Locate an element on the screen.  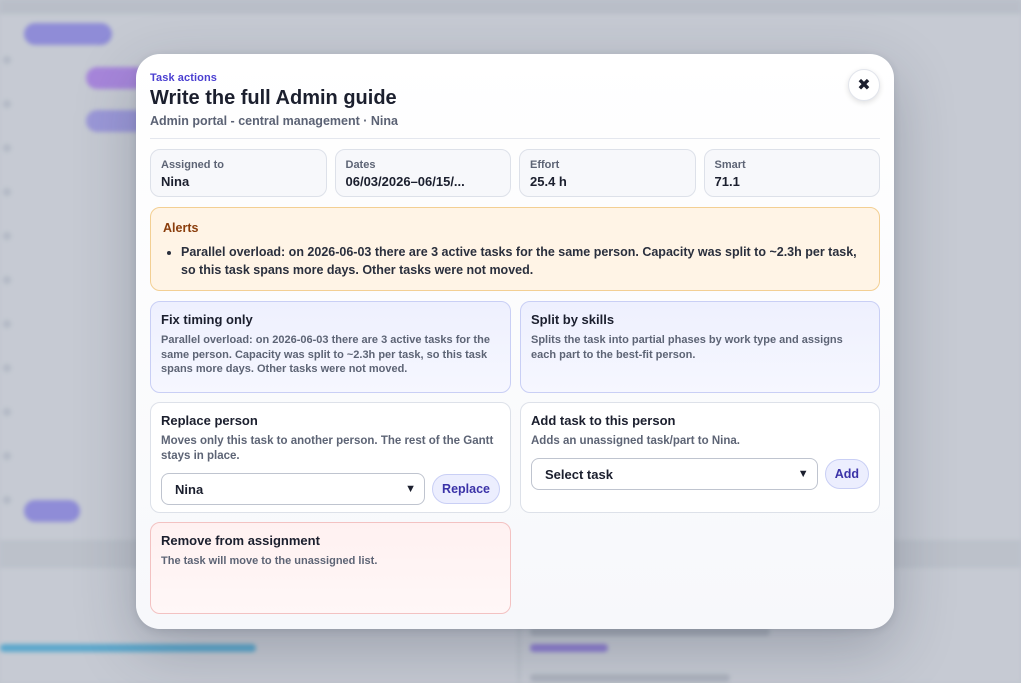
close-icon: ✖ is located at coordinates (864, 85).